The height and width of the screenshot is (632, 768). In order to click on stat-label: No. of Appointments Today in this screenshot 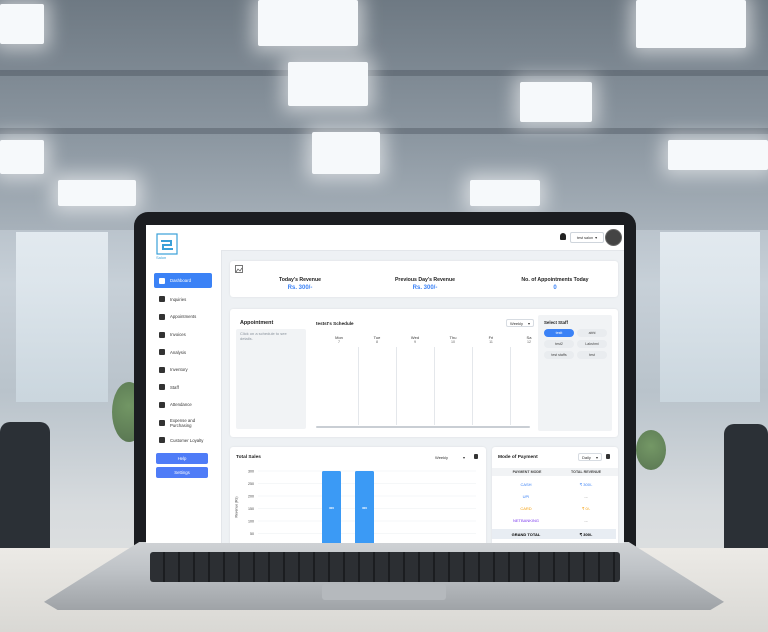, I will do `click(555, 280)`.